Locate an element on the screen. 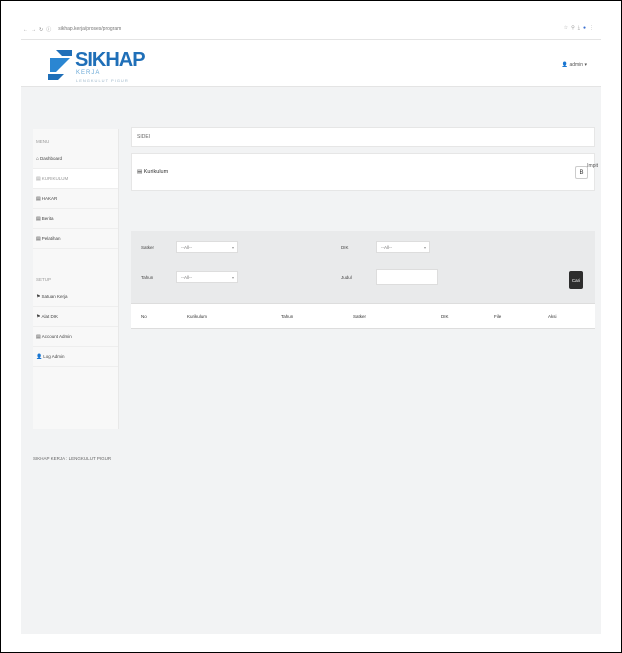  sidebar-item-kurikulum: ▤ KURIKULUM is located at coordinates (75, 179).